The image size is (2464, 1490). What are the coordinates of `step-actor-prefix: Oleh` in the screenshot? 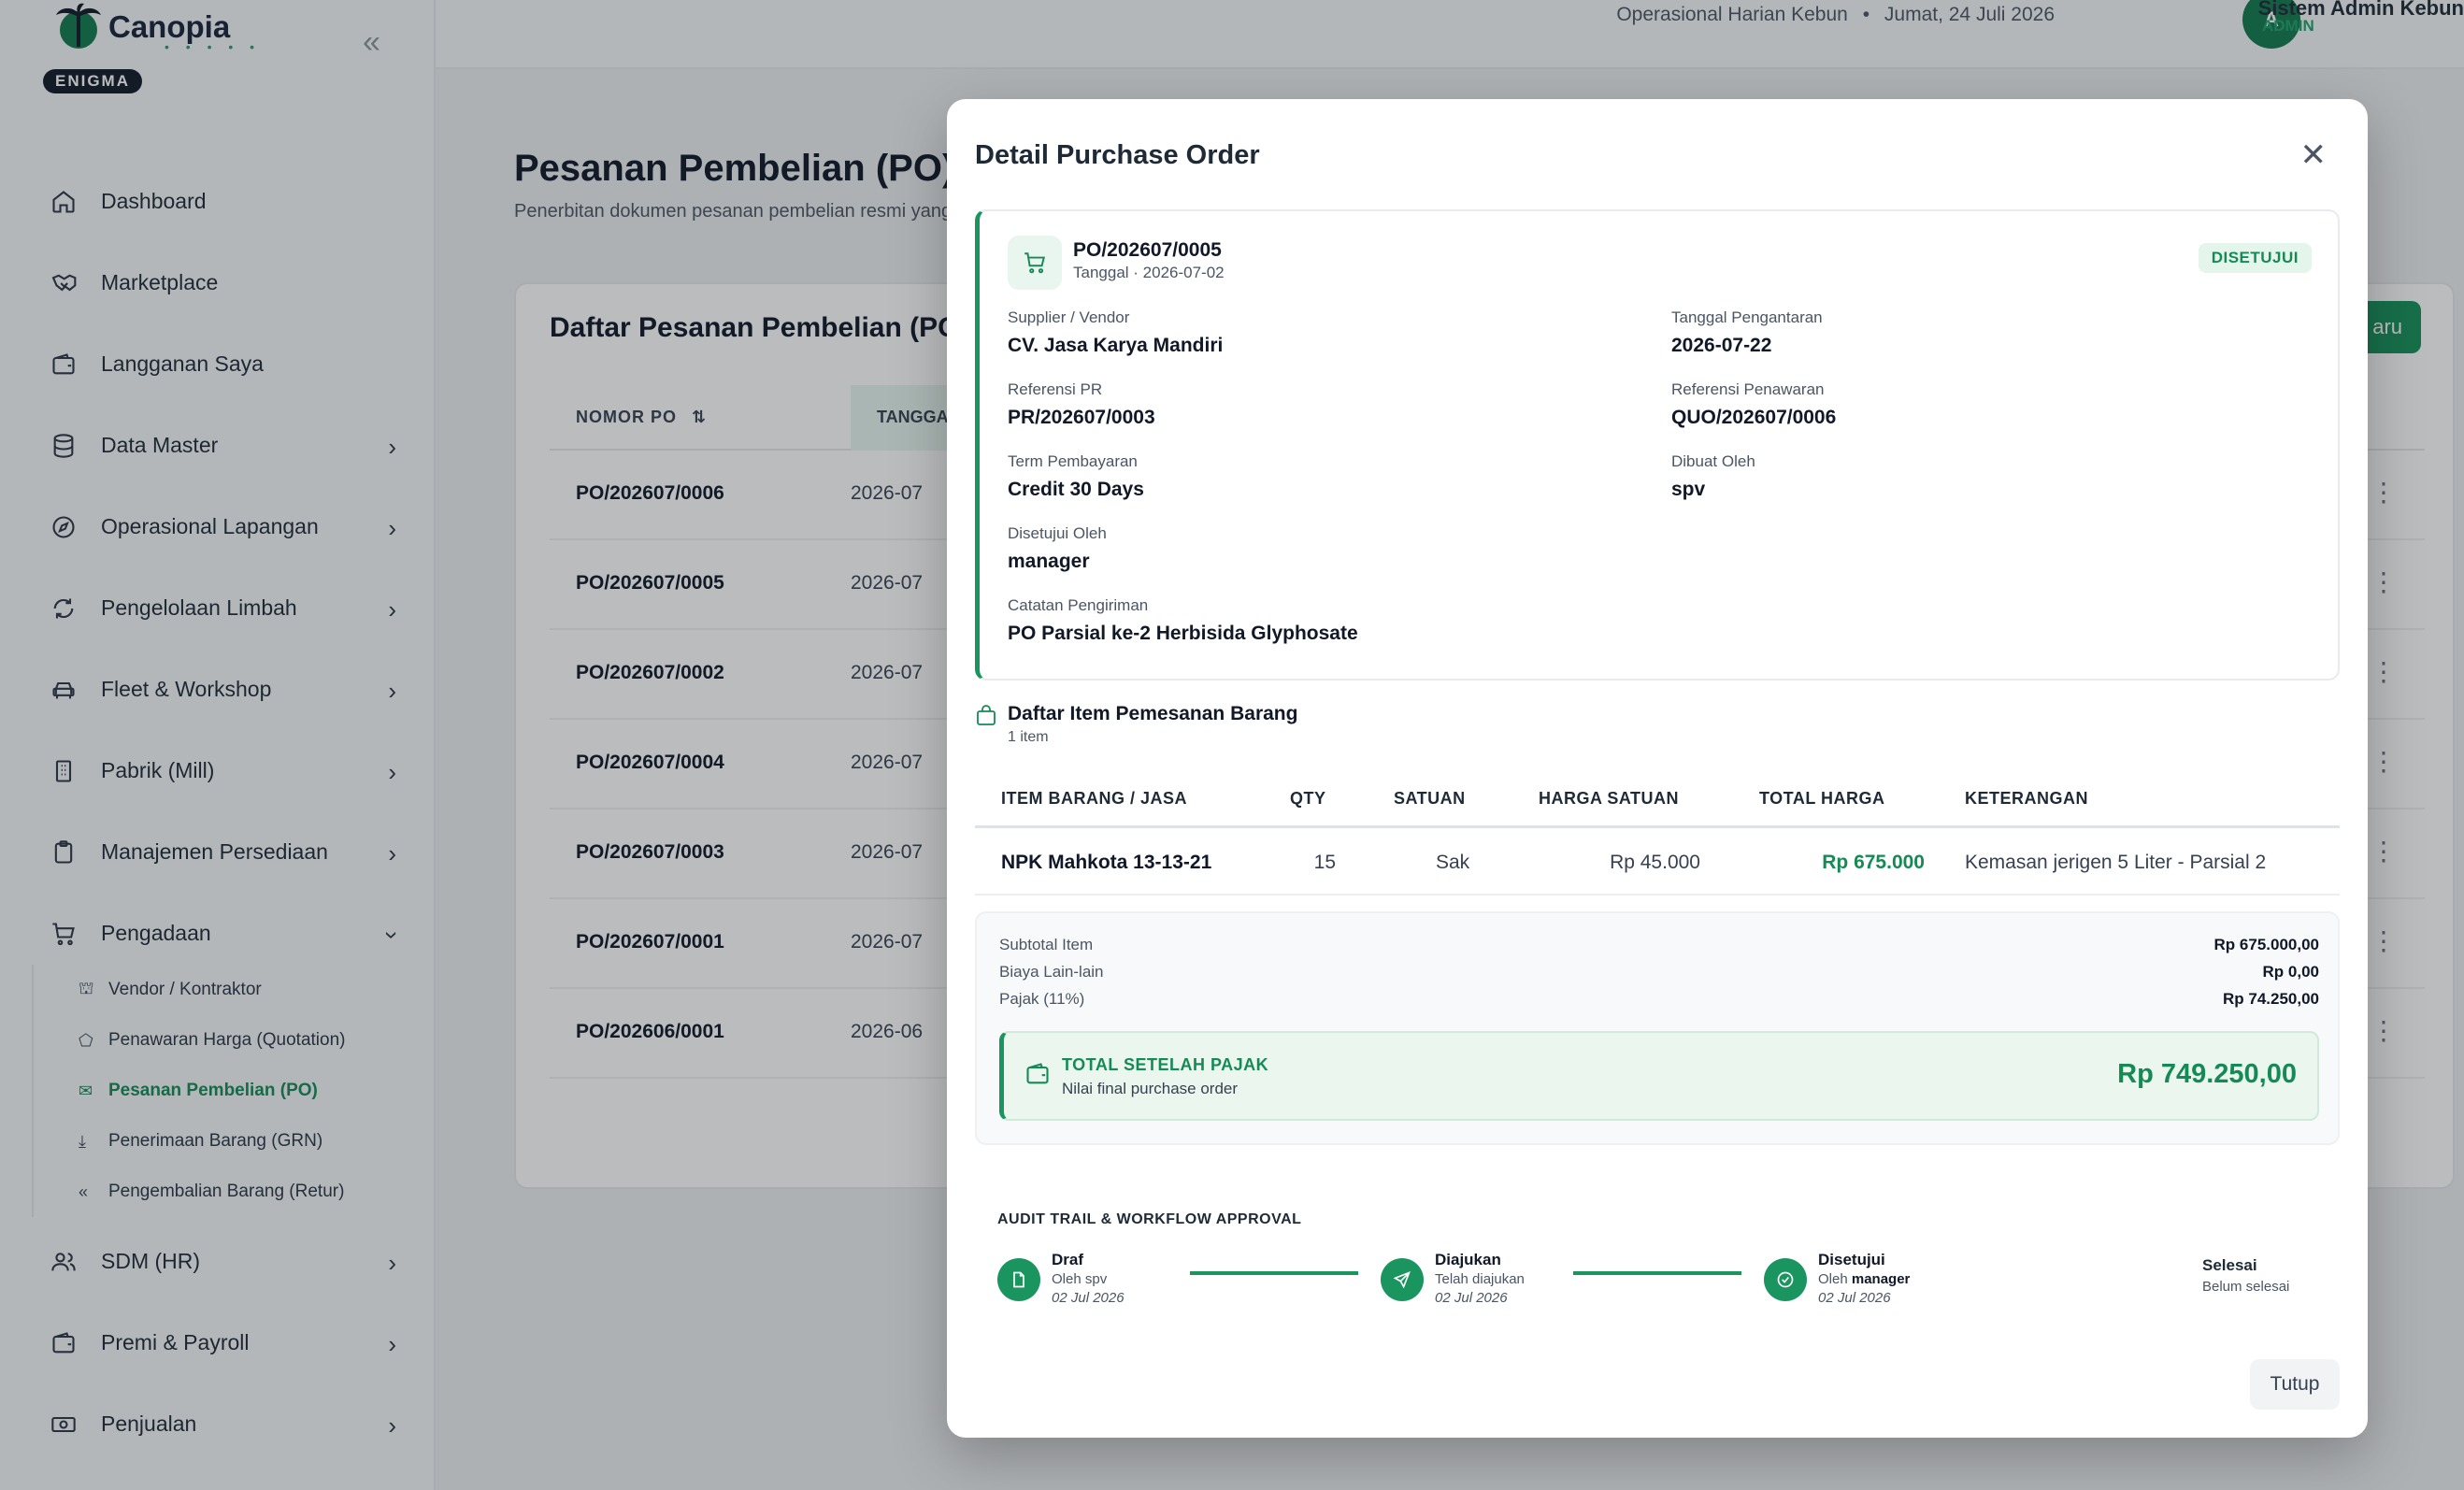 It's located at (1835, 1279).